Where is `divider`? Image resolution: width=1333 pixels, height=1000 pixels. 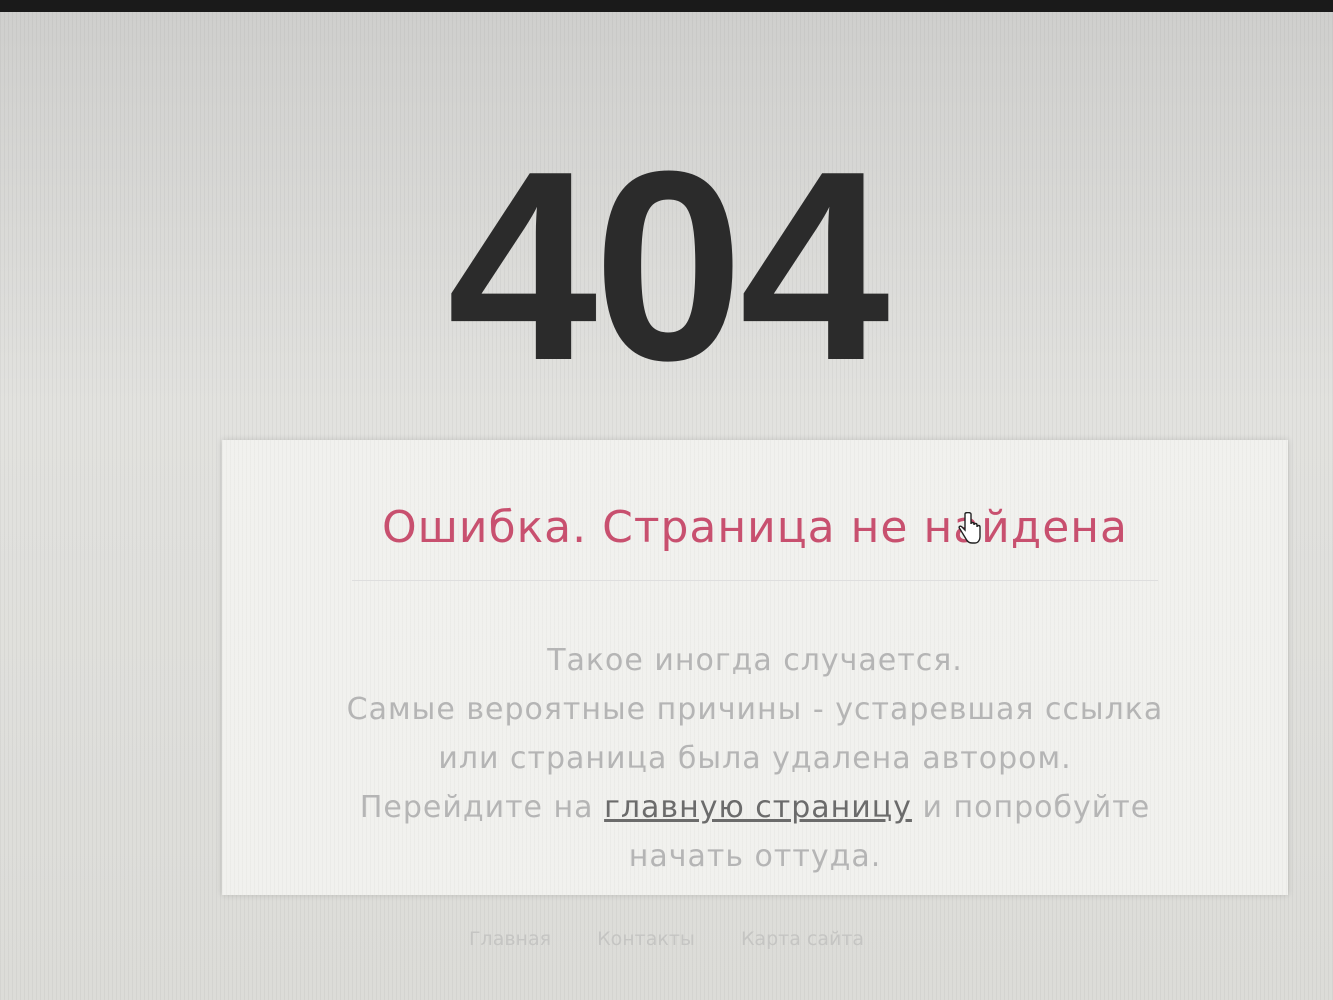
divider is located at coordinates (755, 580).